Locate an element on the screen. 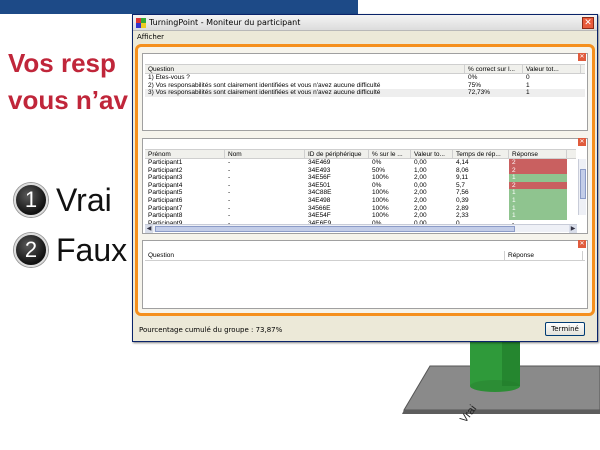  answer-option-2: 2 Faux is located at coordinates (70, 250).